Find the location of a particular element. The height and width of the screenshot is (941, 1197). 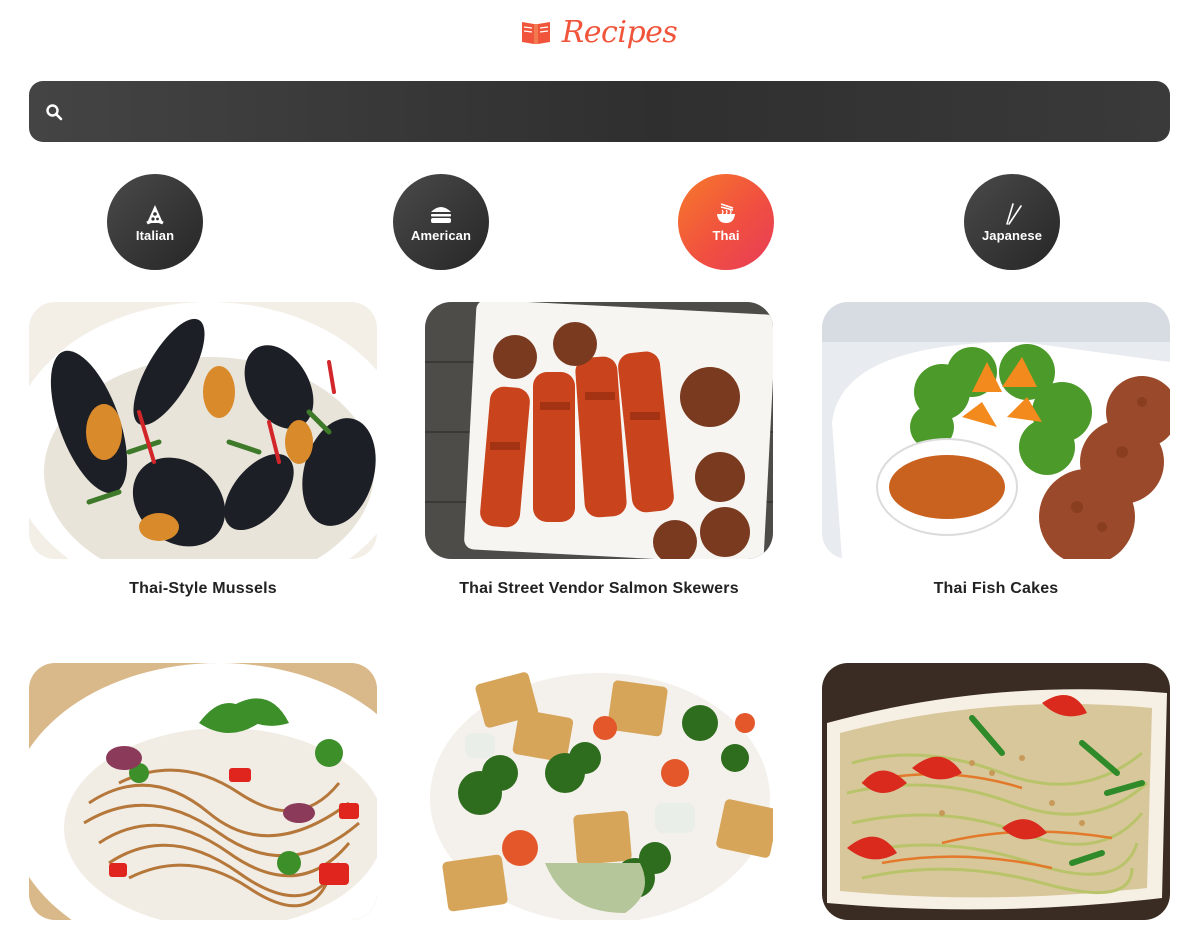

mussels-photo is located at coordinates (203, 430).